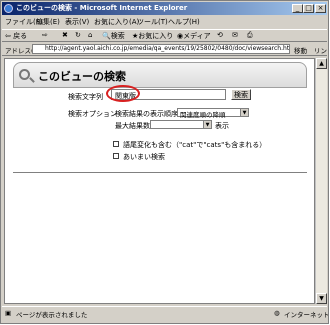 The width and height of the screenshot is (330, 325). What do you see at coordinates (116, 22) in the screenshot?
I see `menu-favorites: お気に入り(A)` at bounding box center [116, 22].